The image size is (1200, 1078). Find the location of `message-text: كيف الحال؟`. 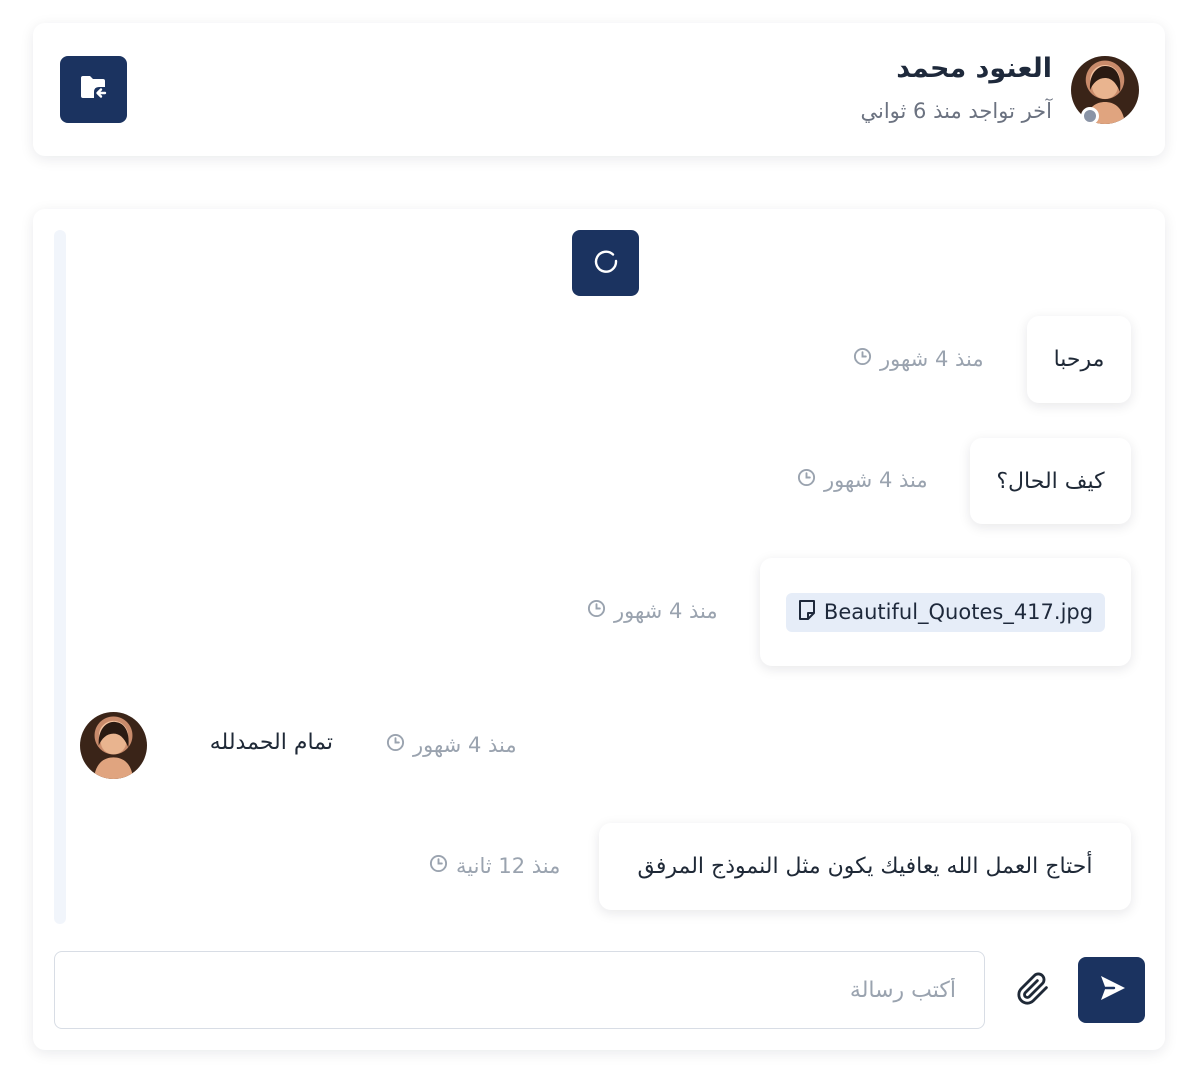

message-text: كيف الحال؟ is located at coordinates (1050, 481).